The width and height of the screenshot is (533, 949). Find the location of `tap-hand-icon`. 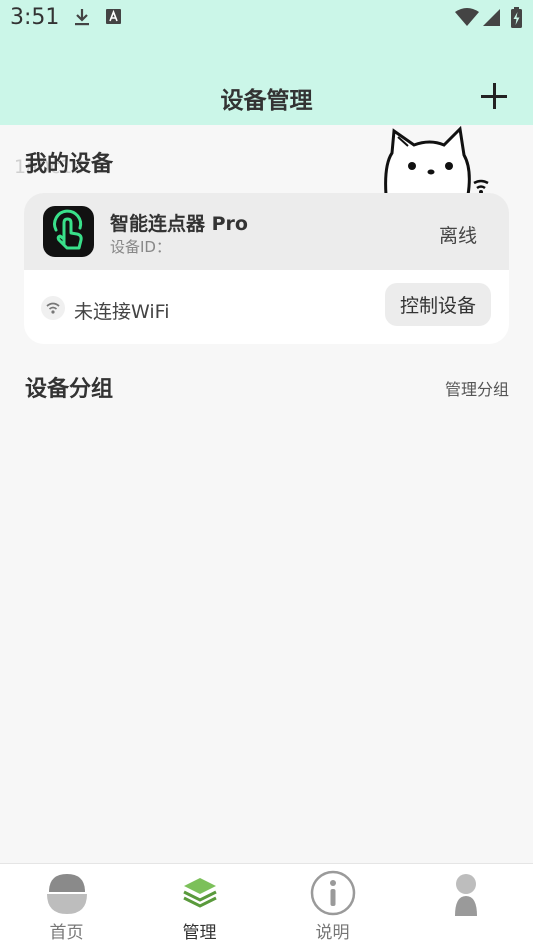

tap-hand-icon is located at coordinates (68, 229).